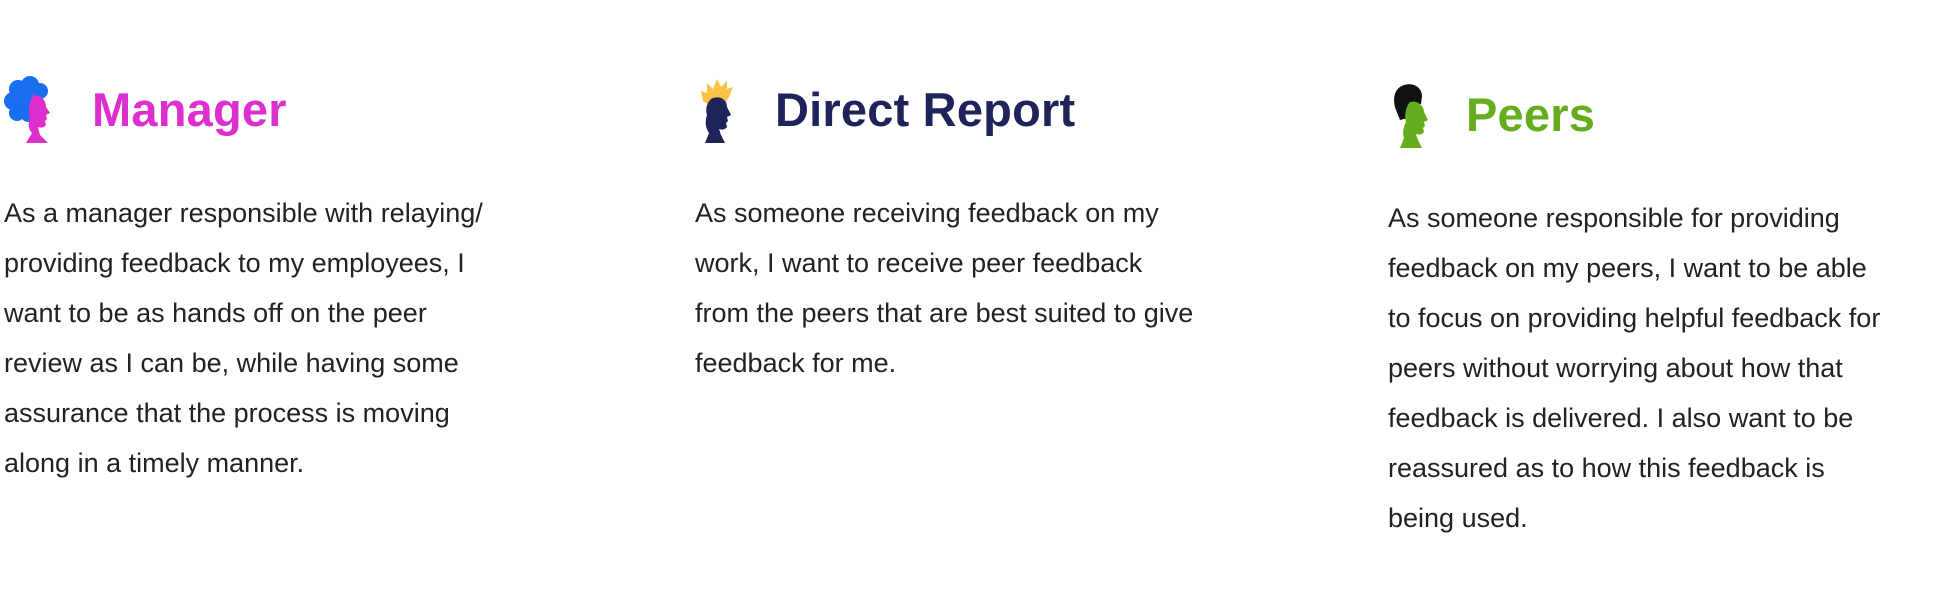 Image resolution: width=1943 pixels, height=615 pixels. I want to click on person-profile-icon, so click(1416, 115).